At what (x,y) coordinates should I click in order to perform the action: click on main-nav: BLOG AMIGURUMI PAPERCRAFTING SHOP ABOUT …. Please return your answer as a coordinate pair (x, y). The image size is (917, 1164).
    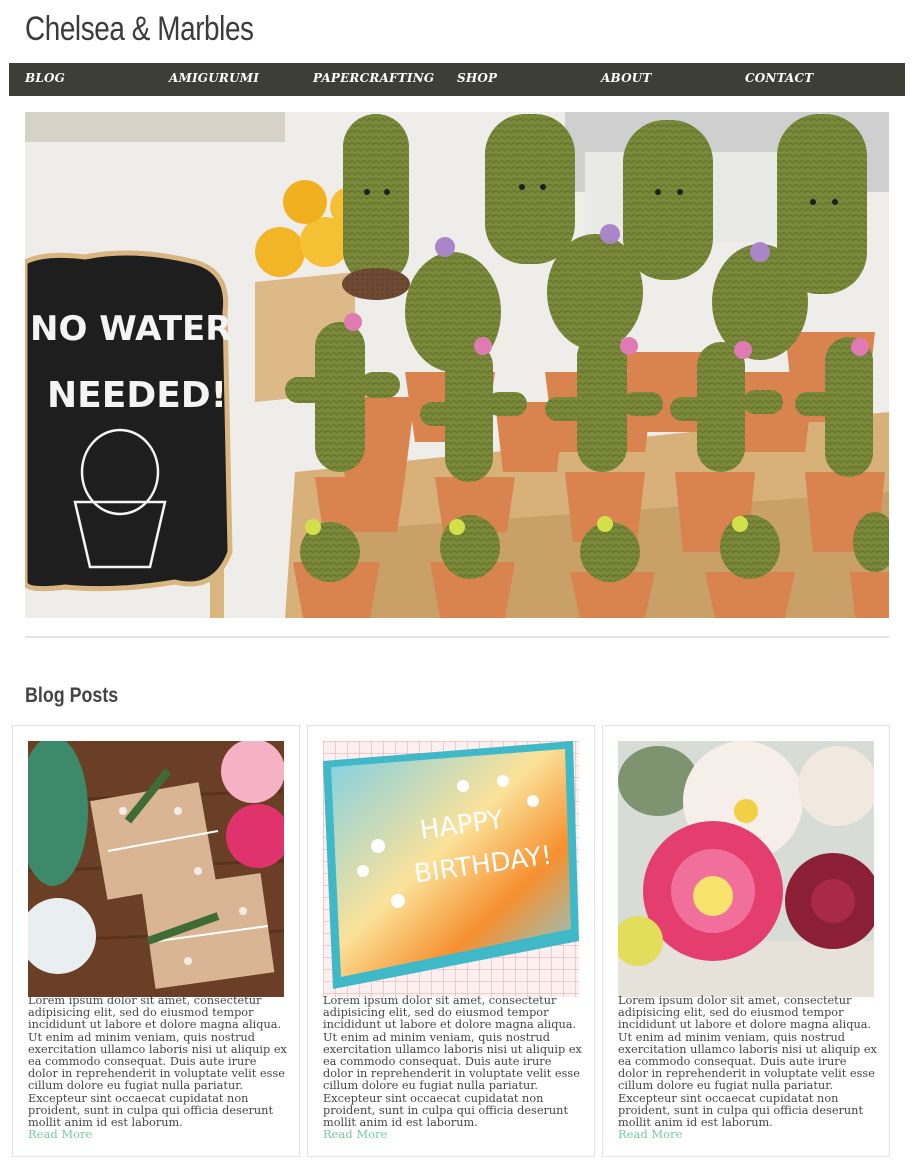
    Looking at the image, I should click on (457, 79).